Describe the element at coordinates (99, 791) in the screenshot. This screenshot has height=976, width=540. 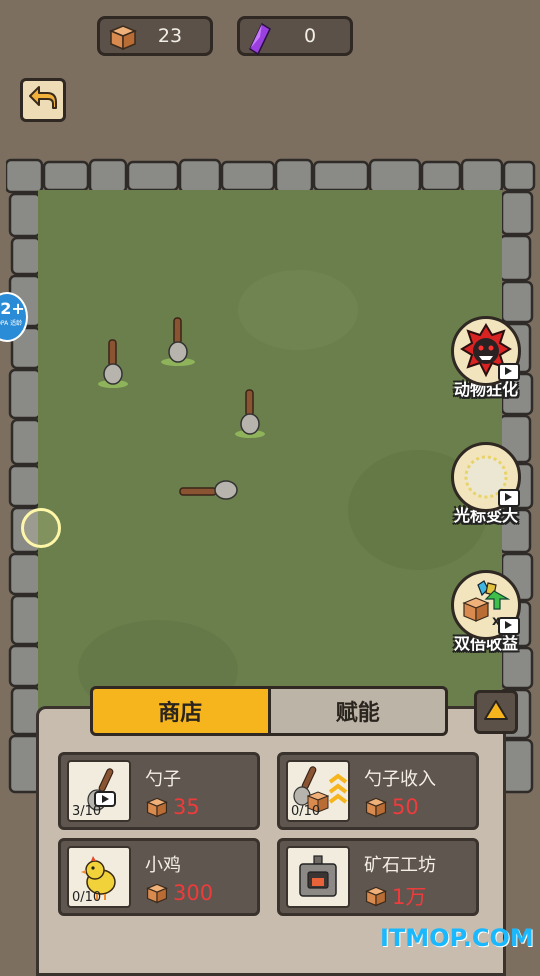
I see `spoon-video-icon: 3/10` at that location.